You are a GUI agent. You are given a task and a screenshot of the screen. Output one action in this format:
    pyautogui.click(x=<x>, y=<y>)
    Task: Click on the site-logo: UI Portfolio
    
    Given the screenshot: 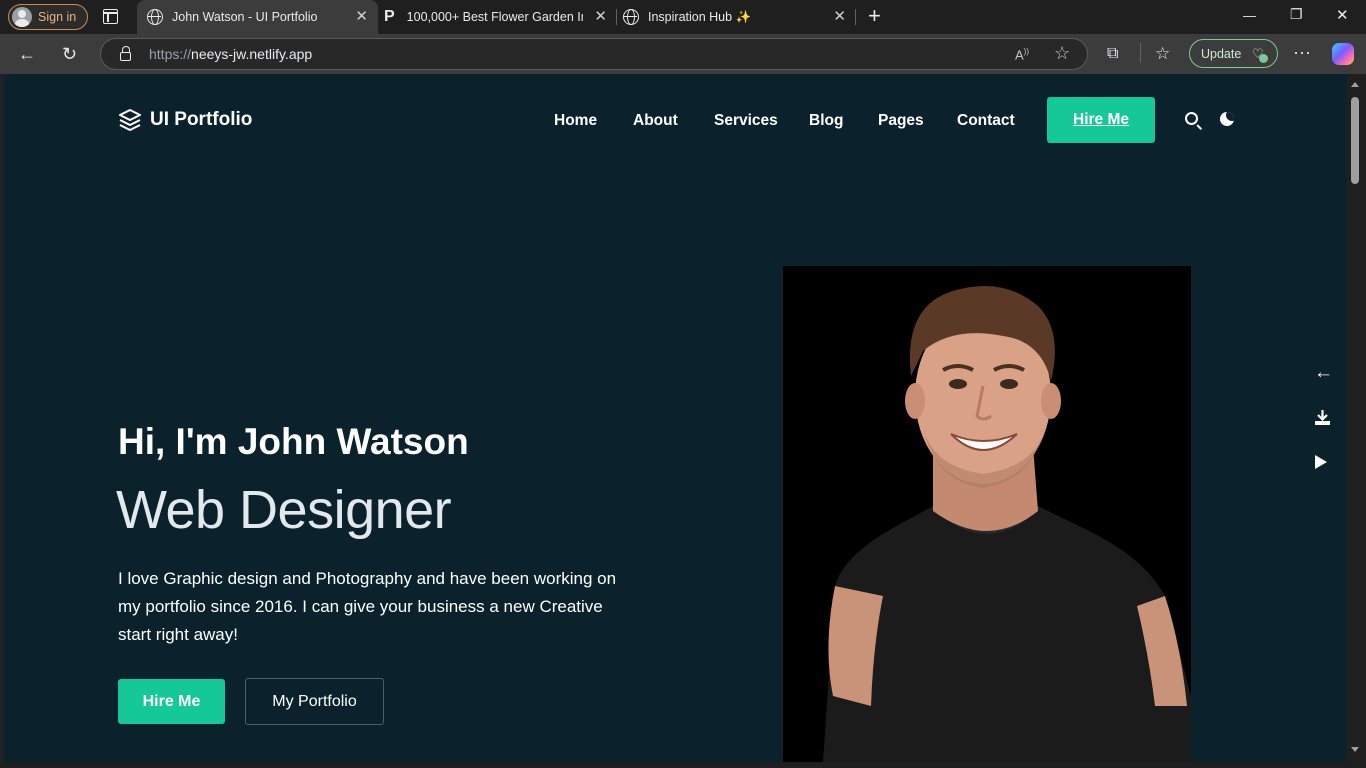 What is the action you would take?
    pyautogui.click(x=185, y=120)
    